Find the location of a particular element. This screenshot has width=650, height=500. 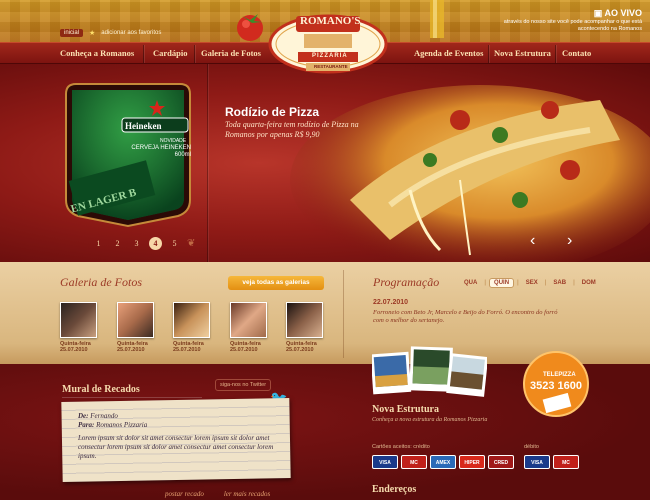

tab-quin: QUIN is located at coordinates (502, 283).